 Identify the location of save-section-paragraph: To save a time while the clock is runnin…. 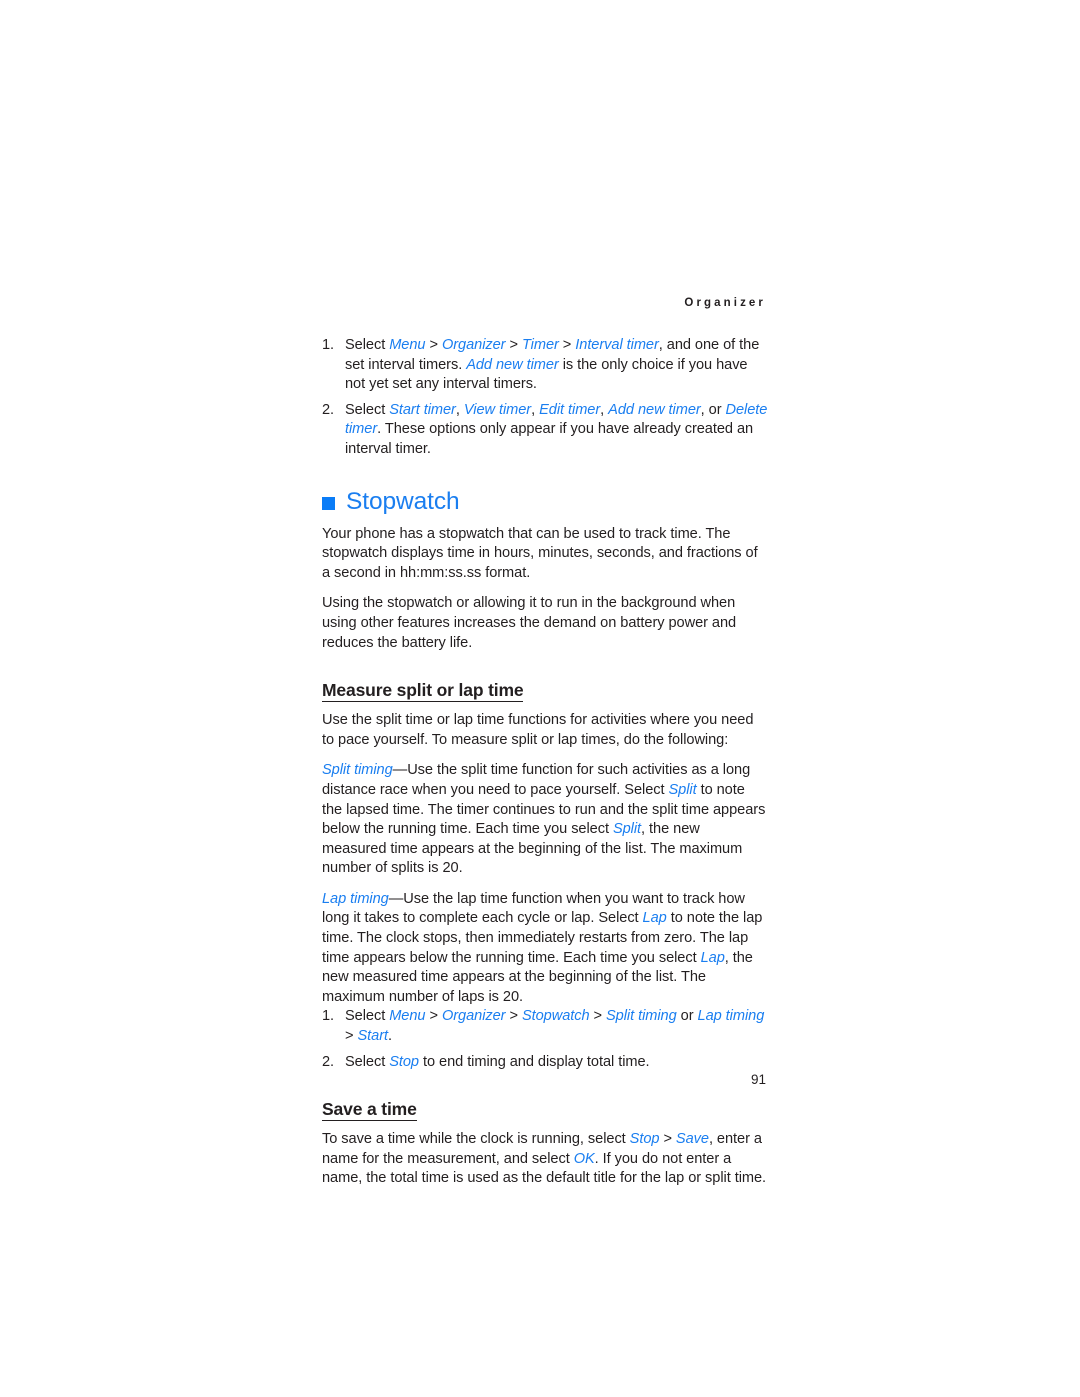
(545, 1159).